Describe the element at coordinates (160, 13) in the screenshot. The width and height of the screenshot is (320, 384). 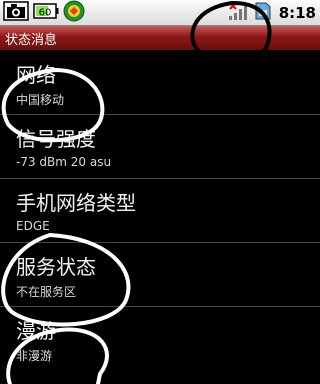
I see `status-bar: 60 8:18` at that location.